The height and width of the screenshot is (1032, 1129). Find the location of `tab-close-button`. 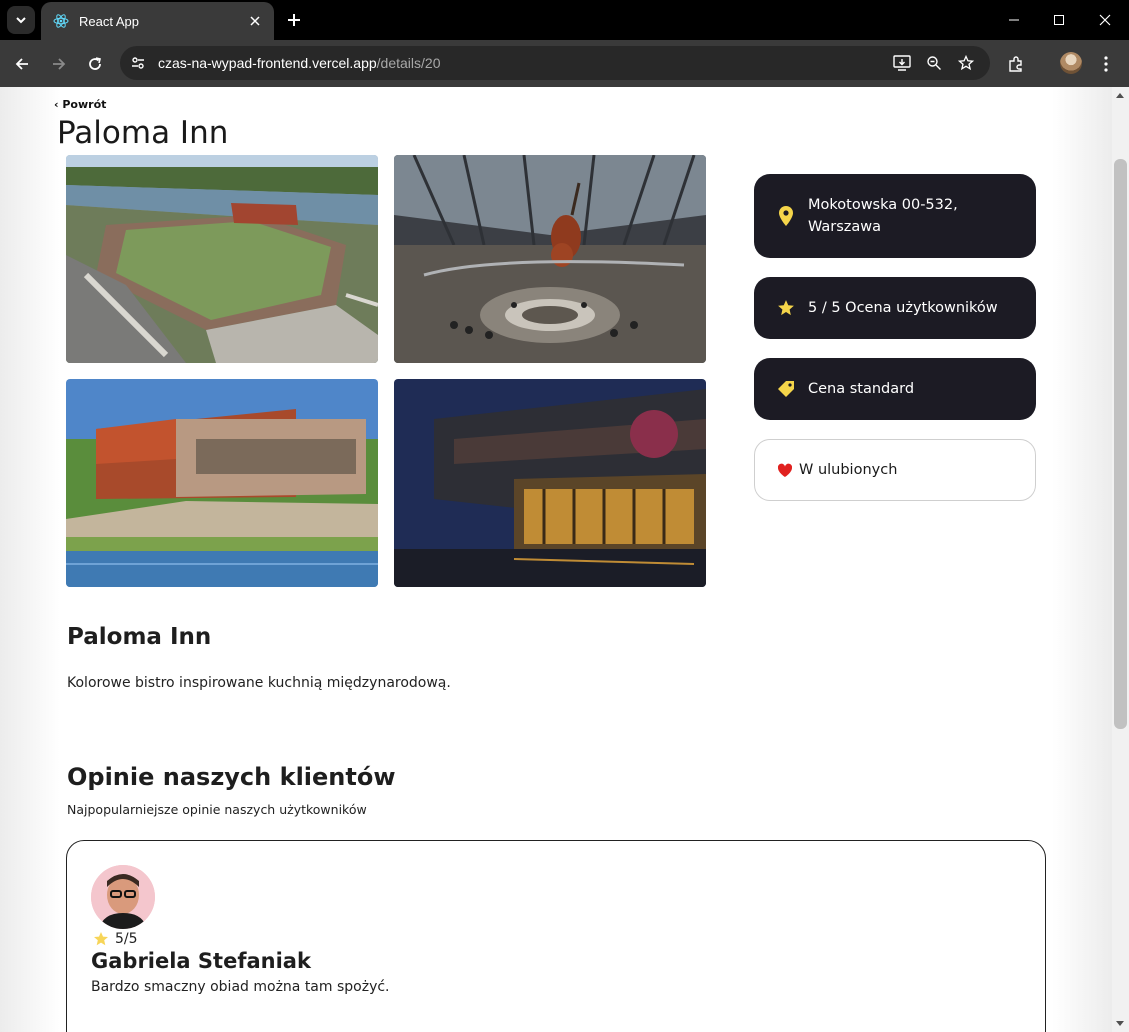

tab-close-button is located at coordinates (255, 21).